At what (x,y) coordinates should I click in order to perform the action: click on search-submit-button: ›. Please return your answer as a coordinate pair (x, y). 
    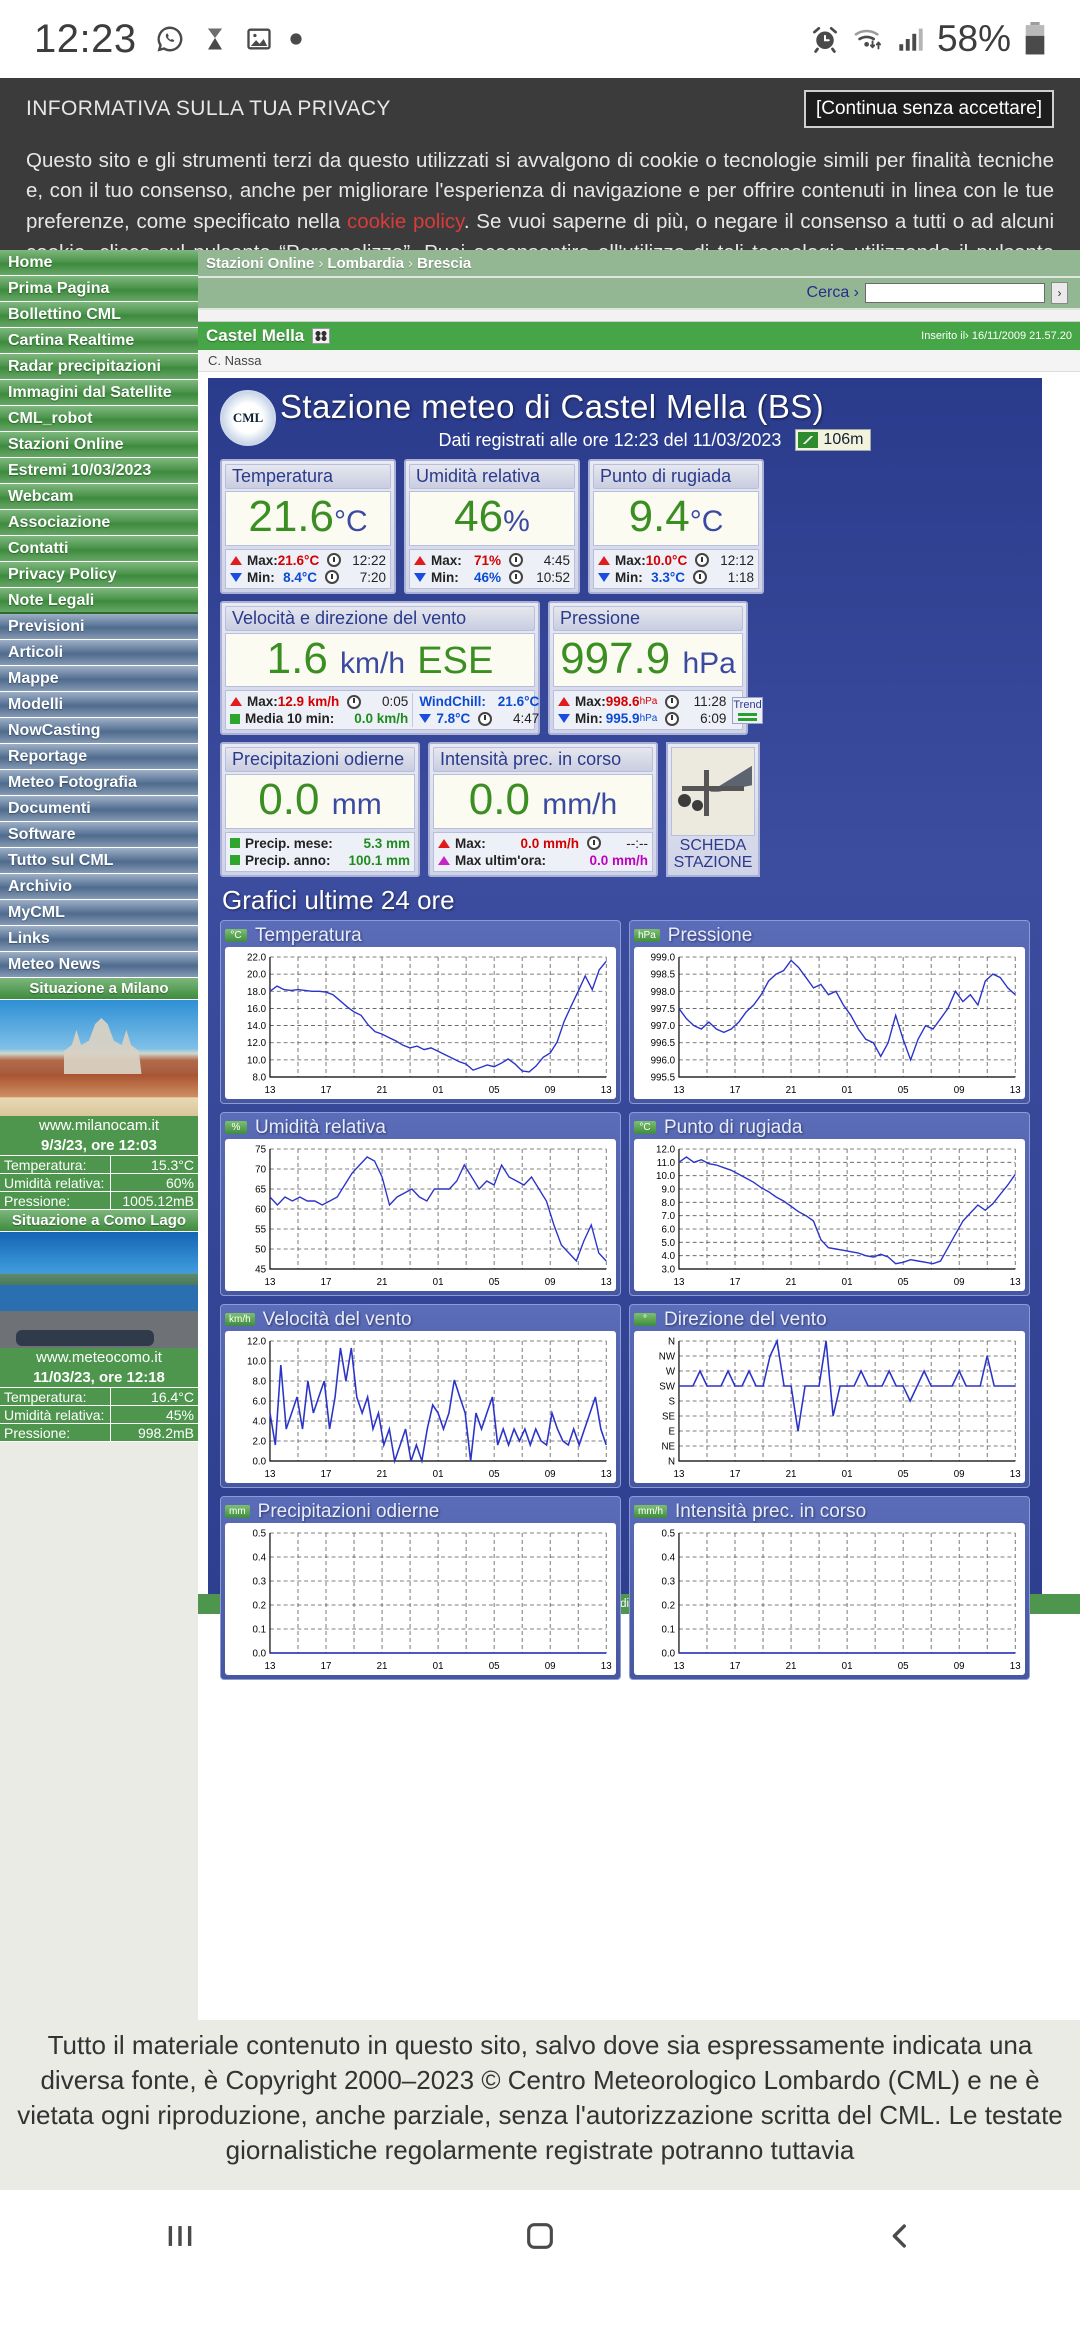
    Looking at the image, I should click on (1059, 293).